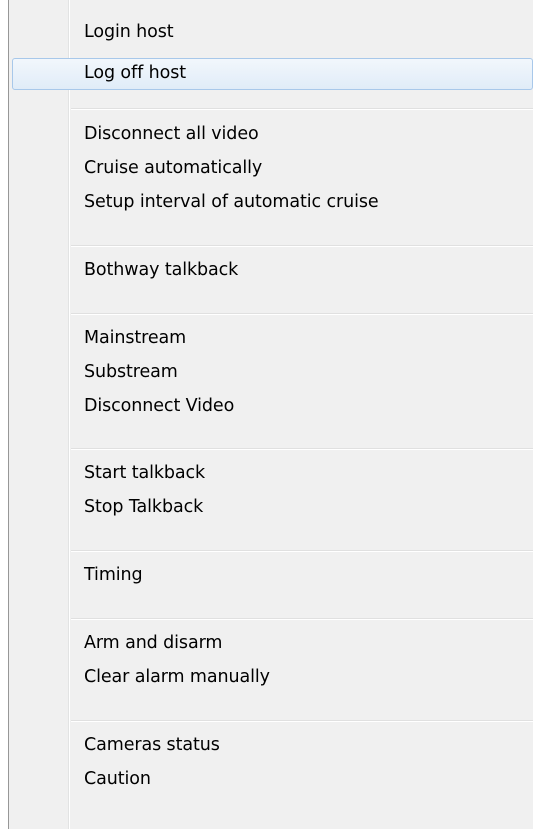 This screenshot has height=829, width=533. I want to click on menu-item-label: Mainstream, so click(135, 338).